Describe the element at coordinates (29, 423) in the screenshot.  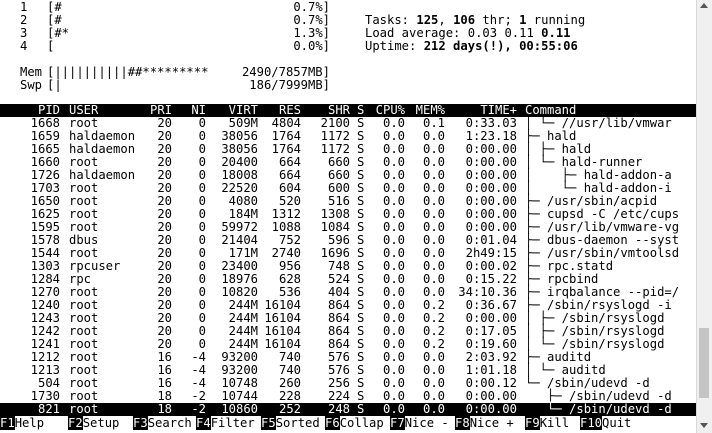
I see `fkey-label: Help` at that location.